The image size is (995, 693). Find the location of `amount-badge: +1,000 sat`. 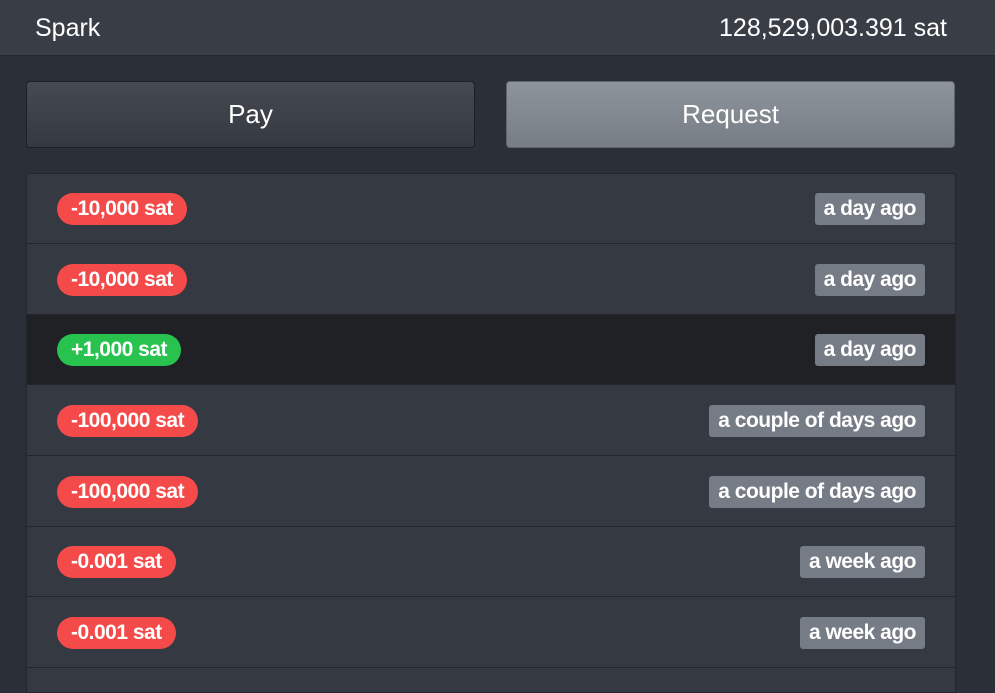

amount-badge: +1,000 sat is located at coordinates (119, 350).